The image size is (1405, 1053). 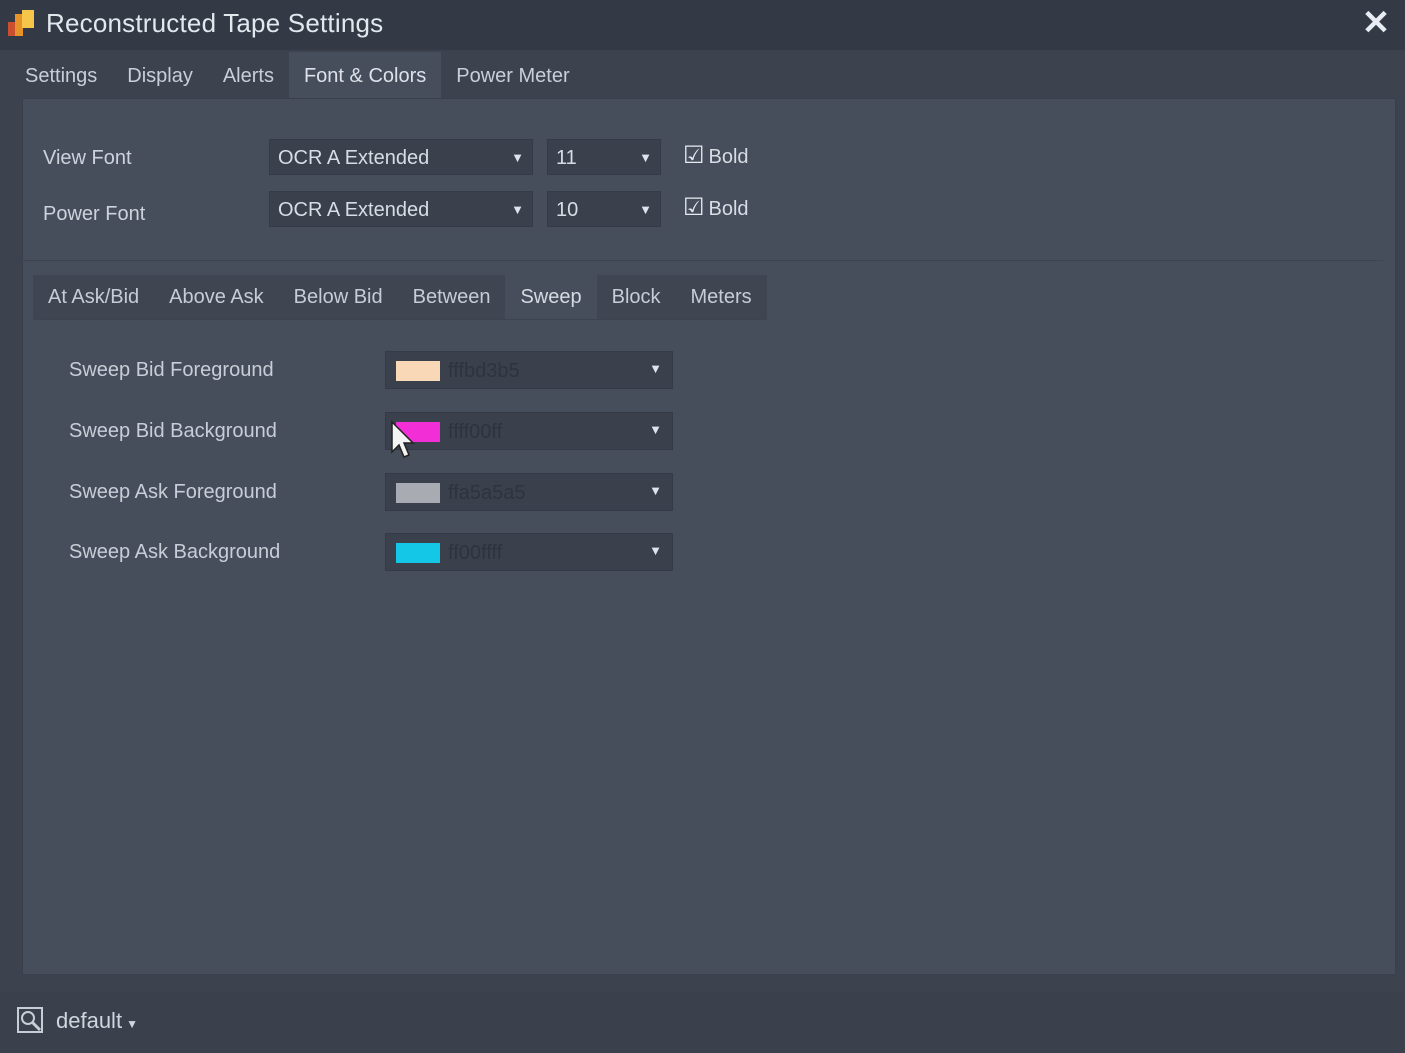 What do you see at coordinates (215, 23) in the screenshot?
I see `window-title: Reconstructed Tape Settings` at bounding box center [215, 23].